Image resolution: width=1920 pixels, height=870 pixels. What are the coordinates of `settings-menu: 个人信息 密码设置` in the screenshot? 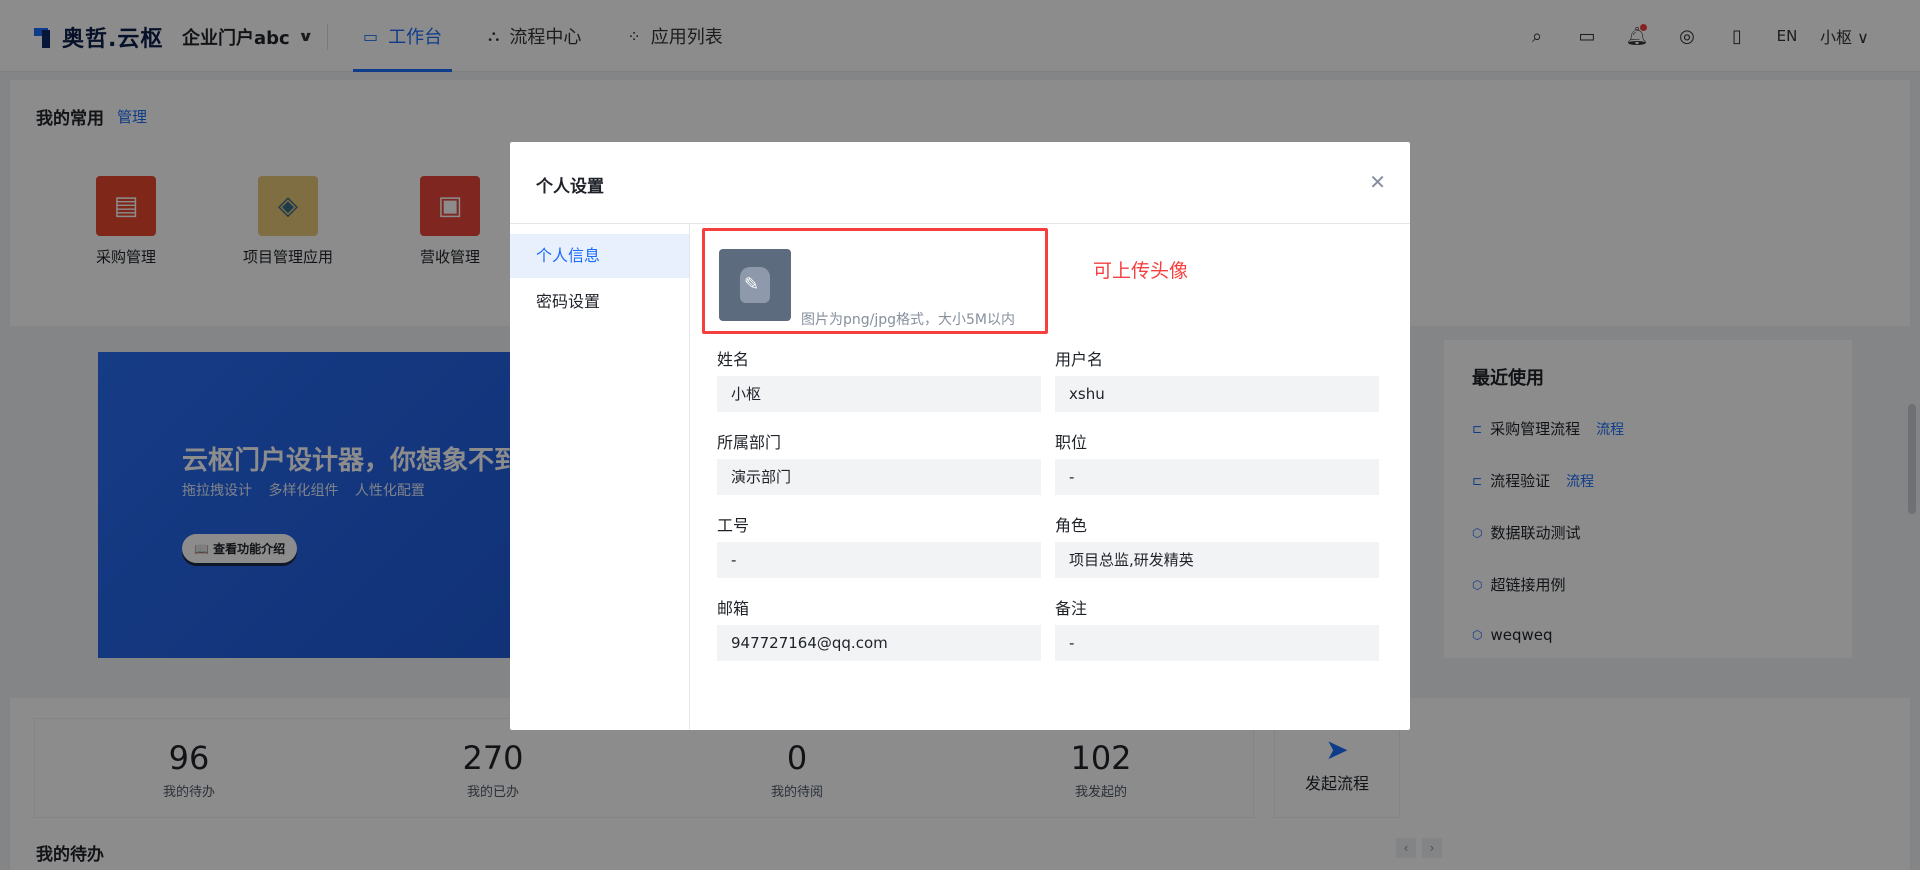 It's located at (600, 477).